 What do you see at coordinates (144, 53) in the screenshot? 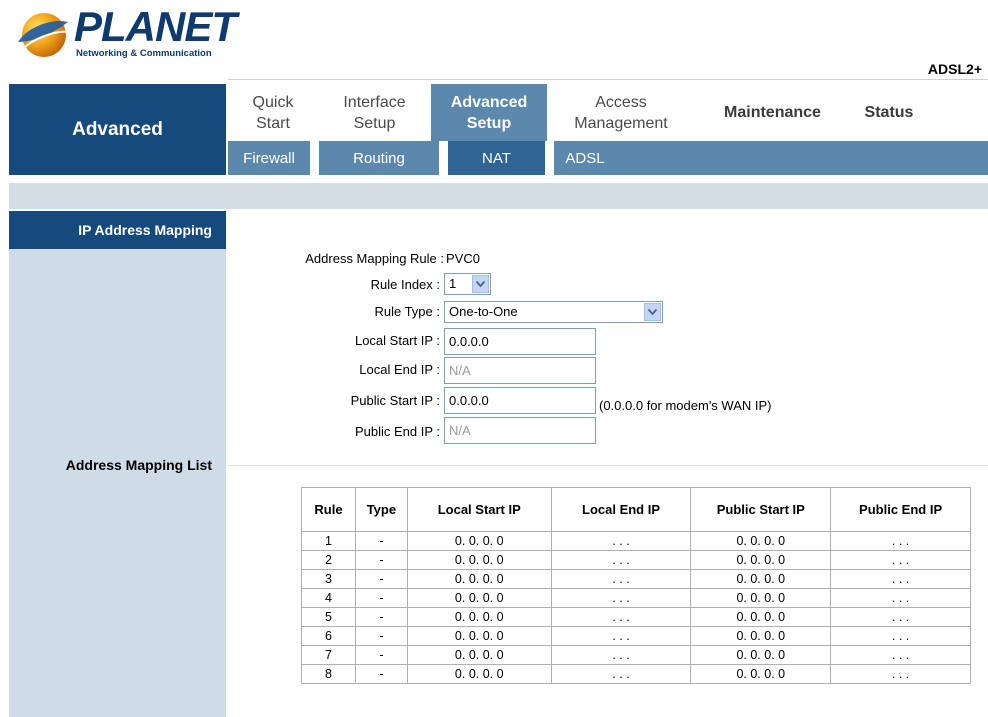
I see `brand-tagline: Networking & Communication` at bounding box center [144, 53].